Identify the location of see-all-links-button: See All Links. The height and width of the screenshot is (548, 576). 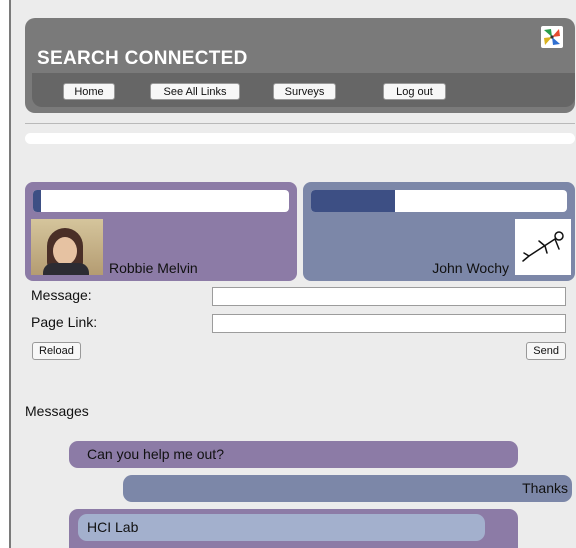
(195, 91).